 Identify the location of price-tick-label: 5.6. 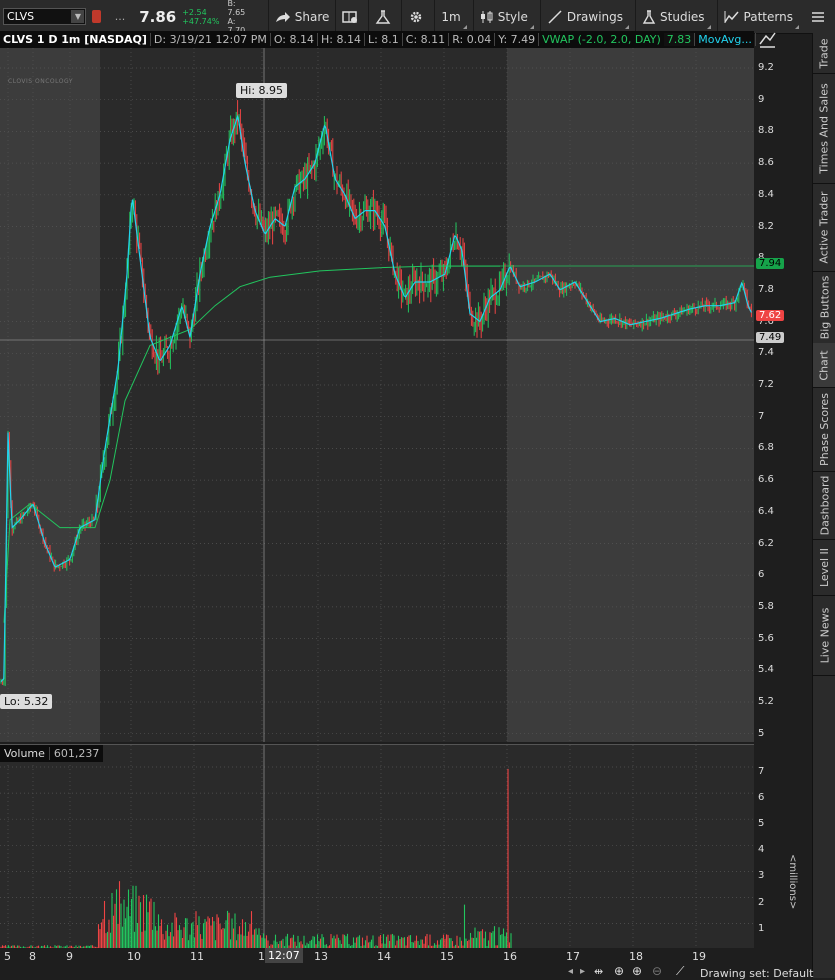
(766, 638).